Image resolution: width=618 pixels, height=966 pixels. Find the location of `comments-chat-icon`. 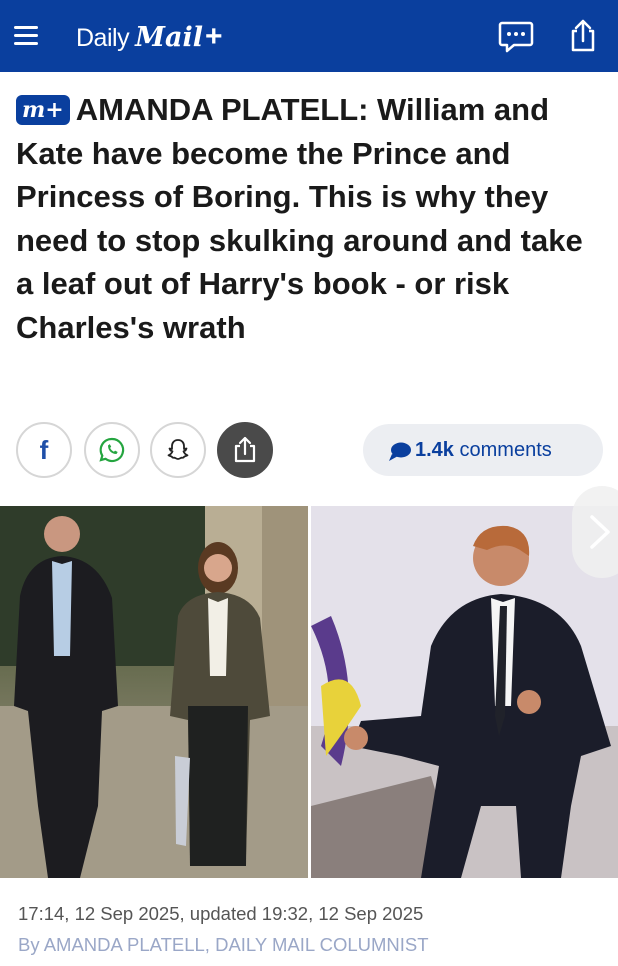

comments-chat-icon is located at coordinates (516, 36).